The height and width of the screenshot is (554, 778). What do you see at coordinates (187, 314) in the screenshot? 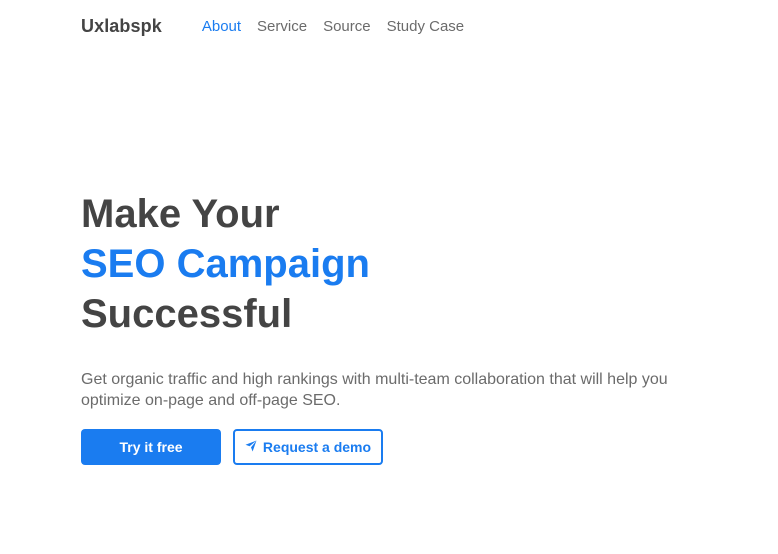
I see `headline-line-3: Successful` at bounding box center [187, 314].